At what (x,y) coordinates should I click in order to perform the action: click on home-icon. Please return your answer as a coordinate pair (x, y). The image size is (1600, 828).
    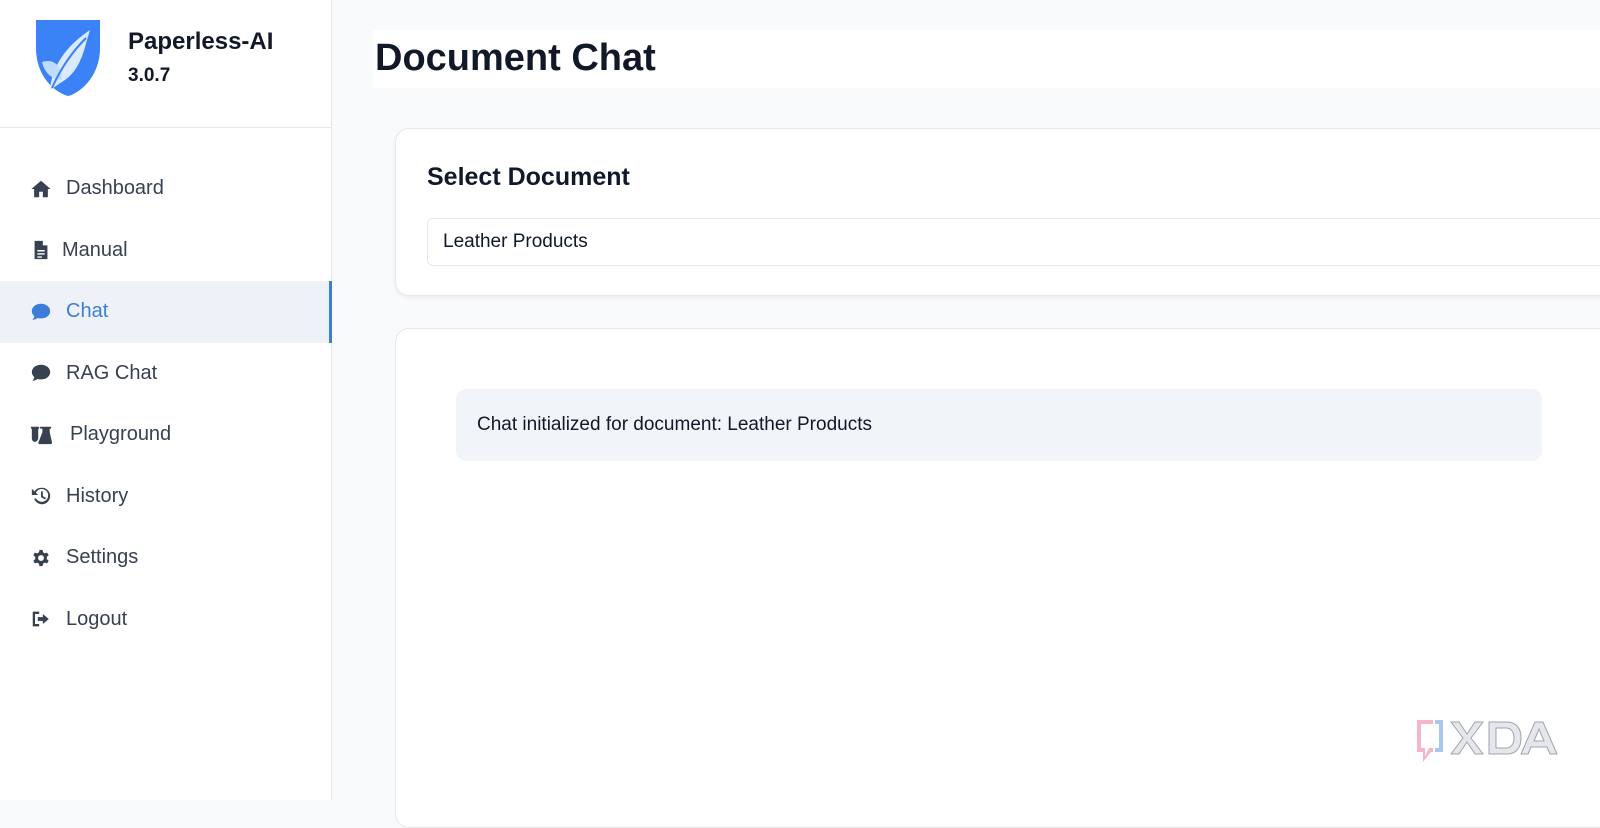
    Looking at the image, I should click on (41, 189).